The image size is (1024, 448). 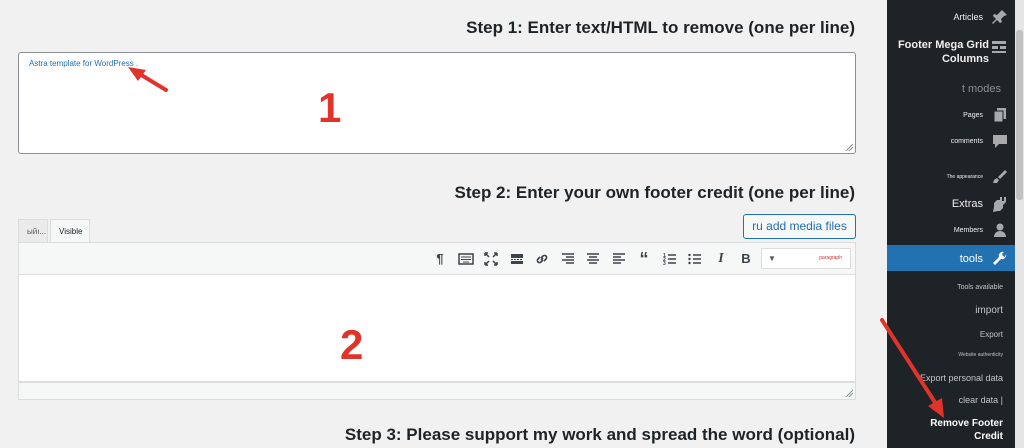 What do you see at coordinates (967, 204) in the screenshot?
I see `sidebar-item-label: Extras` at bounding box center [967, 204].